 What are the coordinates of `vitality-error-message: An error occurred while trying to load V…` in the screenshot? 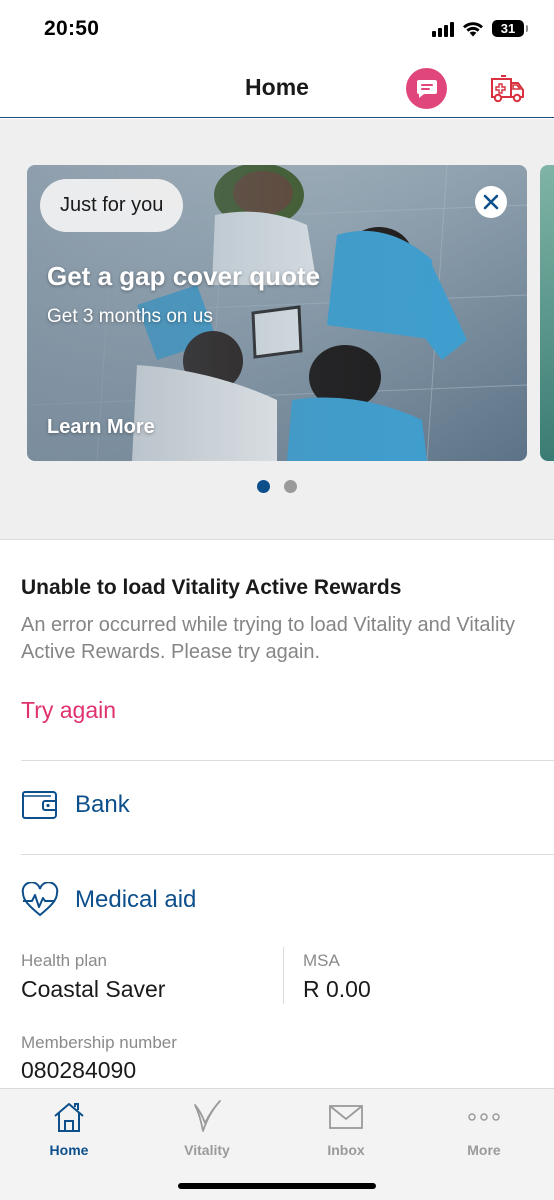 It's located at (268, 638).